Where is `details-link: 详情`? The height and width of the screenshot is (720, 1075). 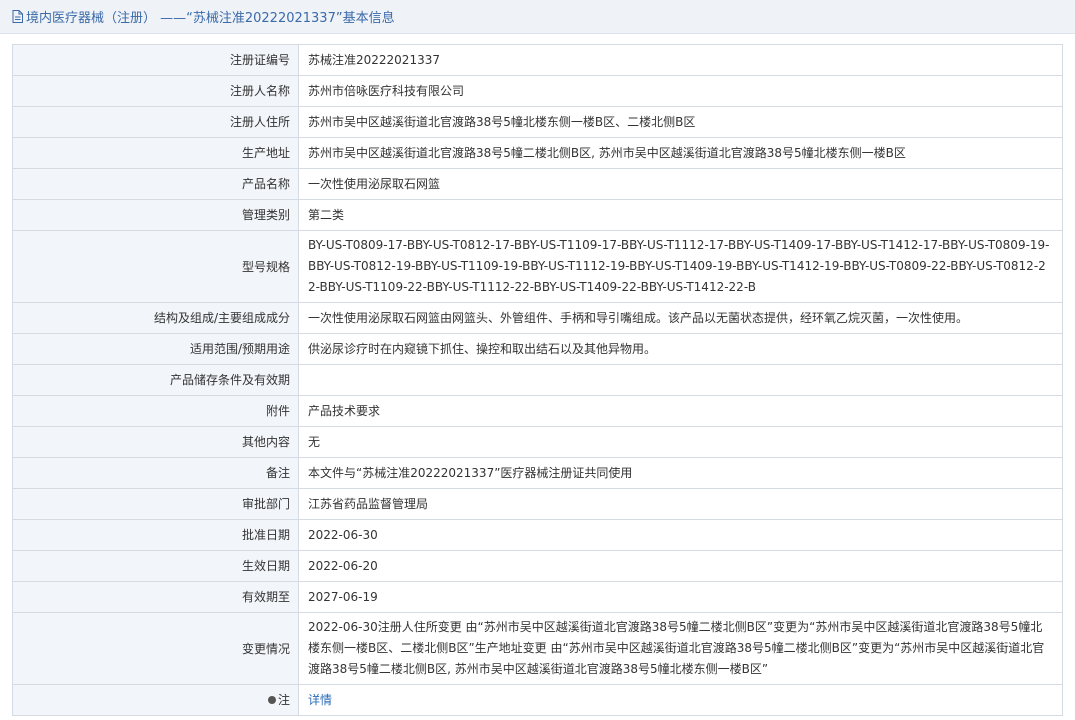 details-link: 详情 is located at coordinates (320, 700).